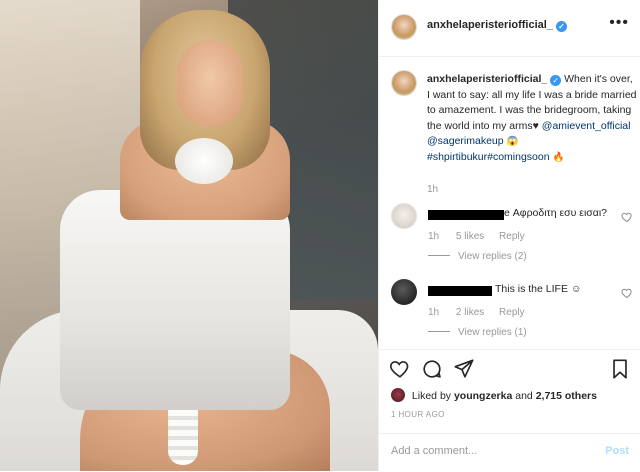 The width and height of the screenshot is (640, 472). I want to click on caption-scream-emoji: 😱, so click(512, 141).